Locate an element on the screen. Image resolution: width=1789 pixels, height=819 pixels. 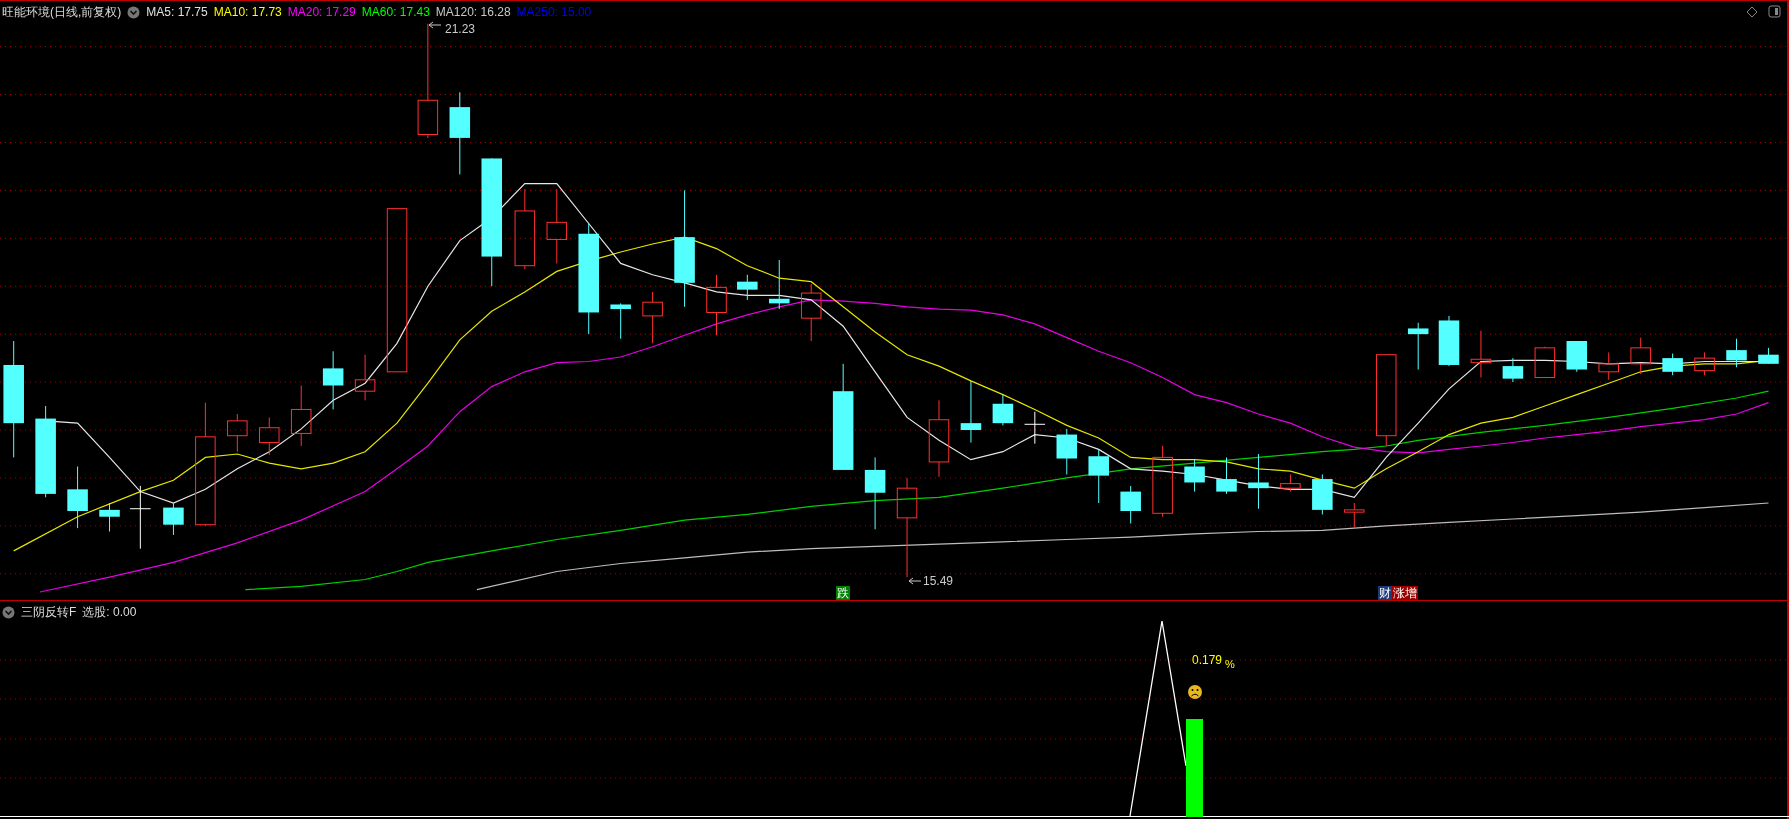
signal-tag: 财 is located at coordinates (1385, 593).